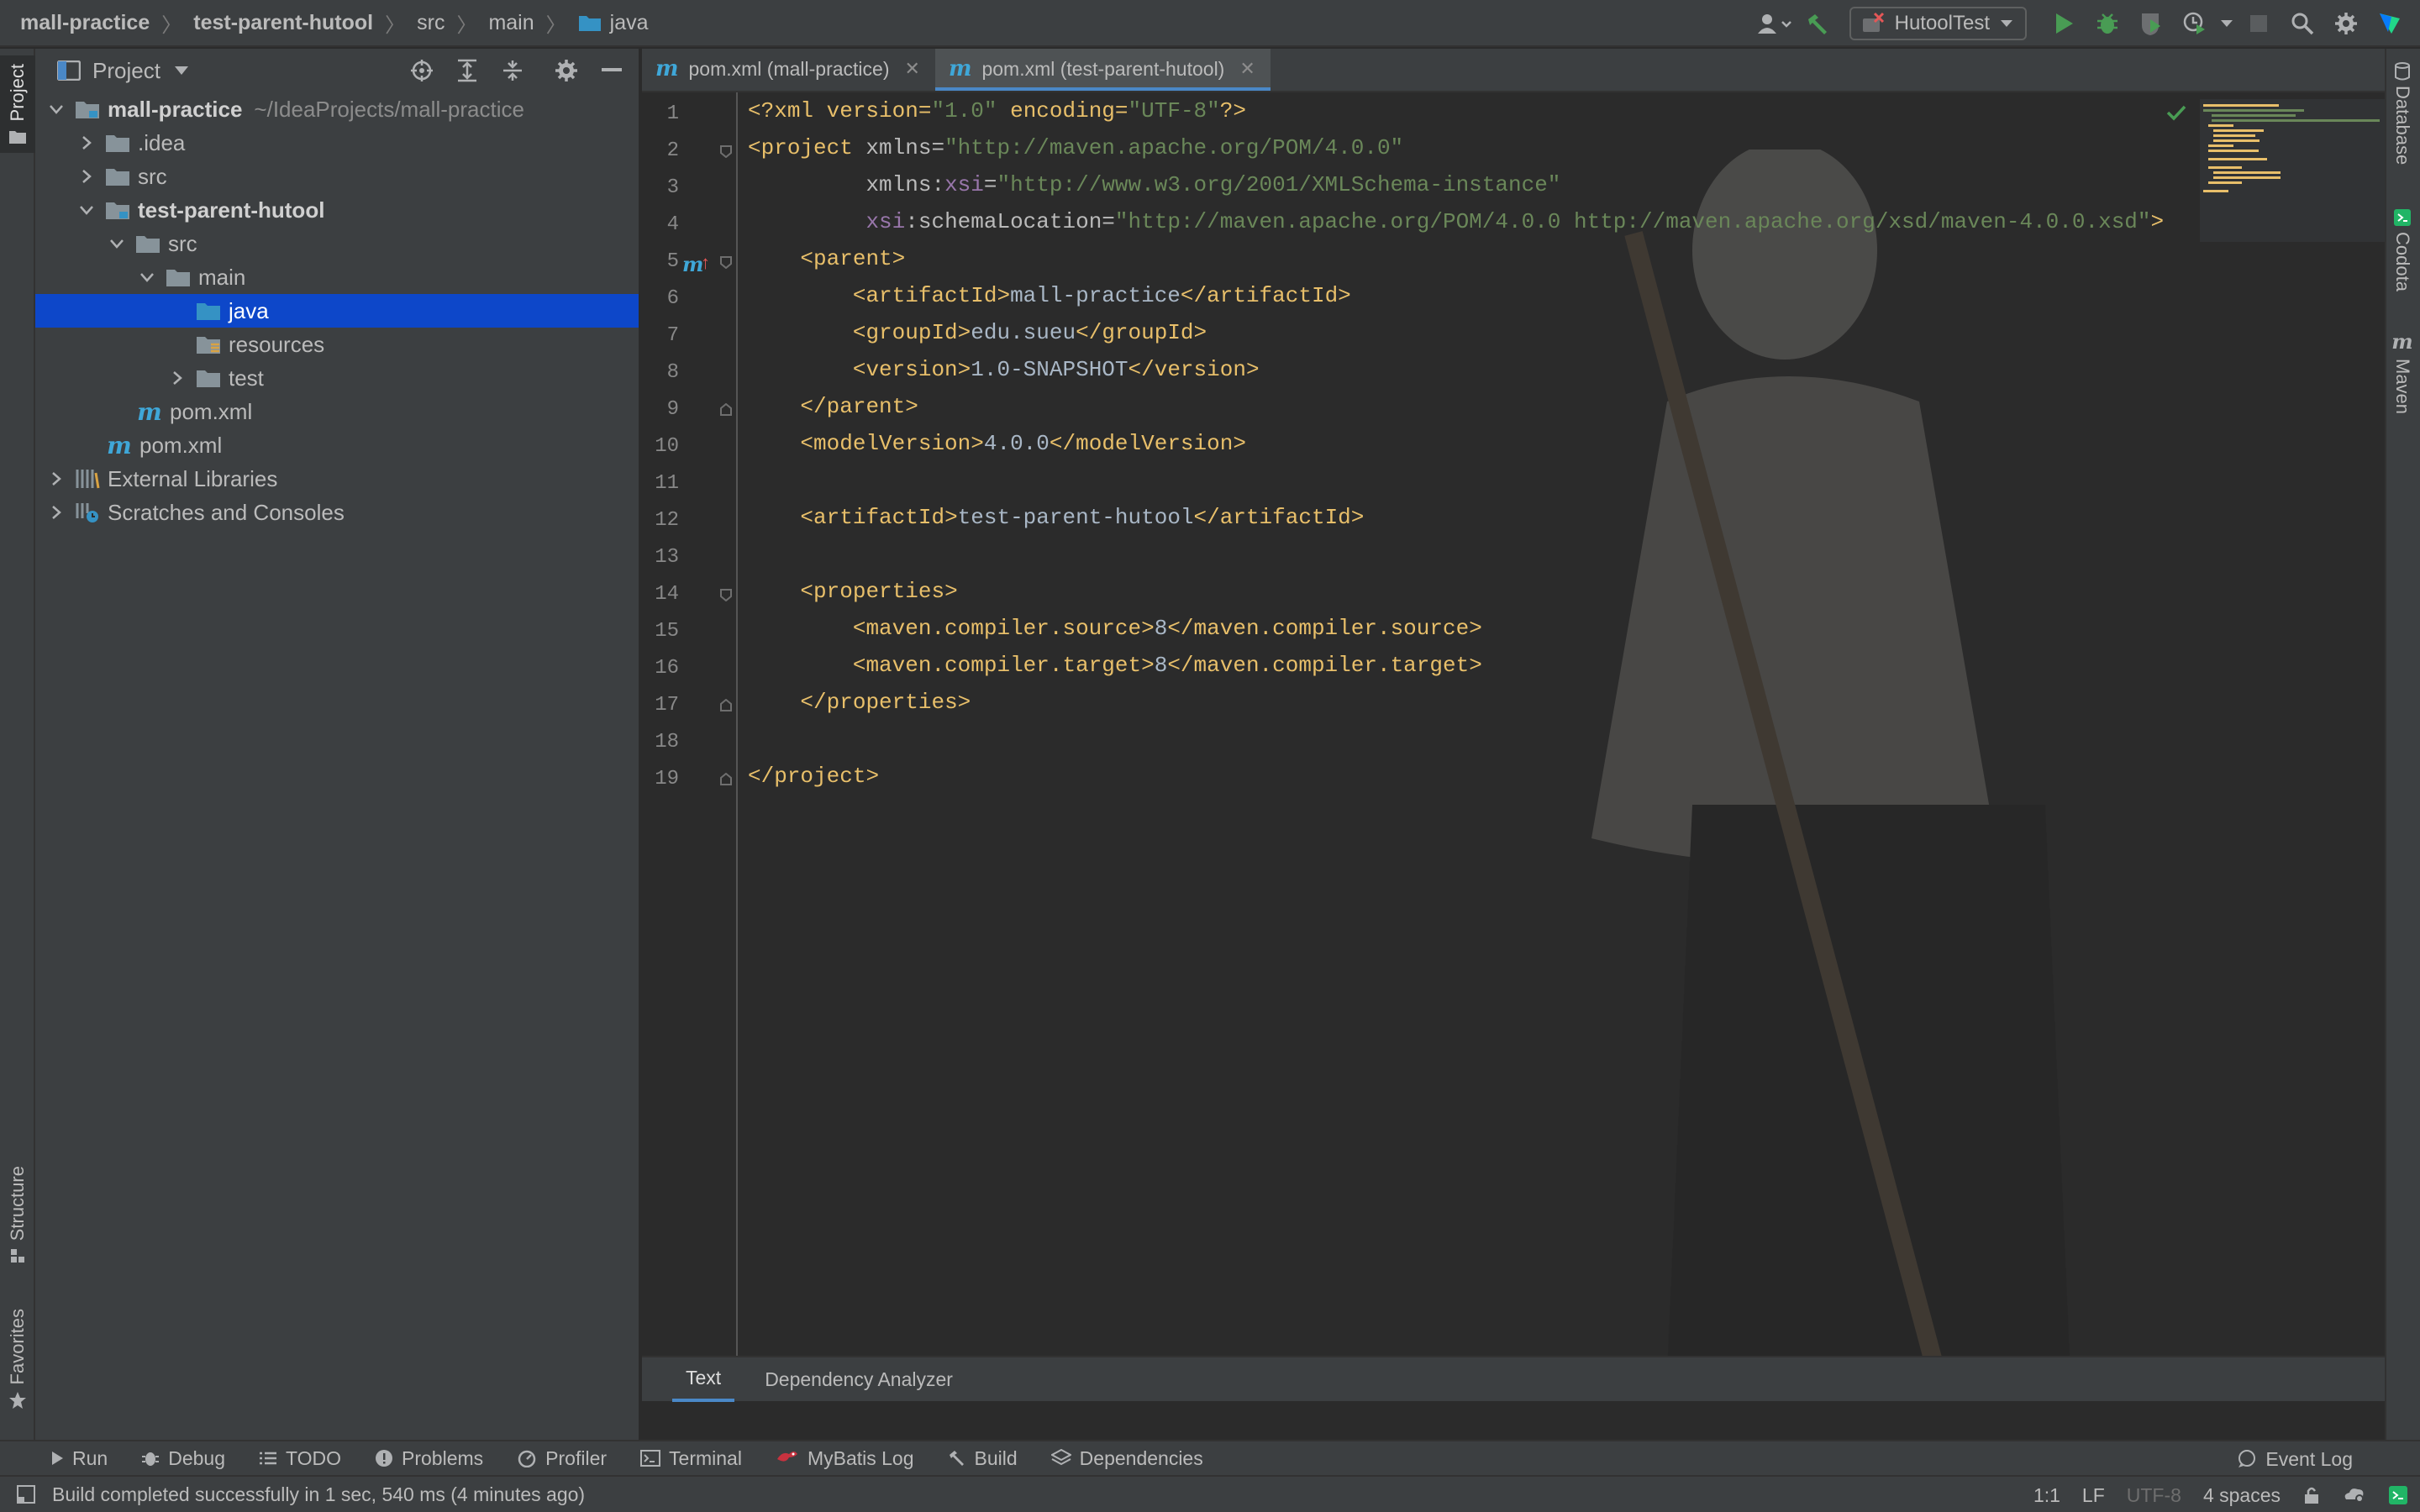 The image size is (2420, 1512). I want to click on tree-item-resources: resources, so click(337, 344).